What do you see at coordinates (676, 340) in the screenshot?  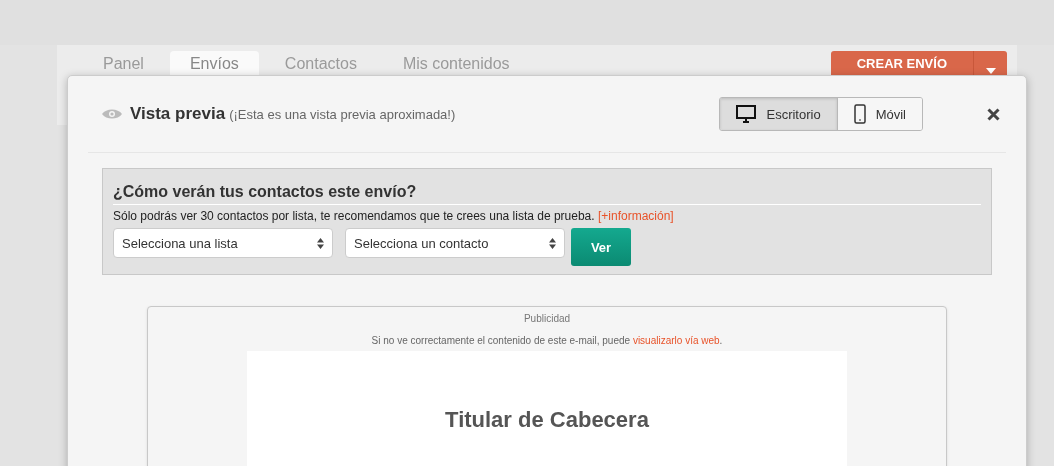 I see `web-view-link: visualizarlo vía web` at bounding box center [676, 340].